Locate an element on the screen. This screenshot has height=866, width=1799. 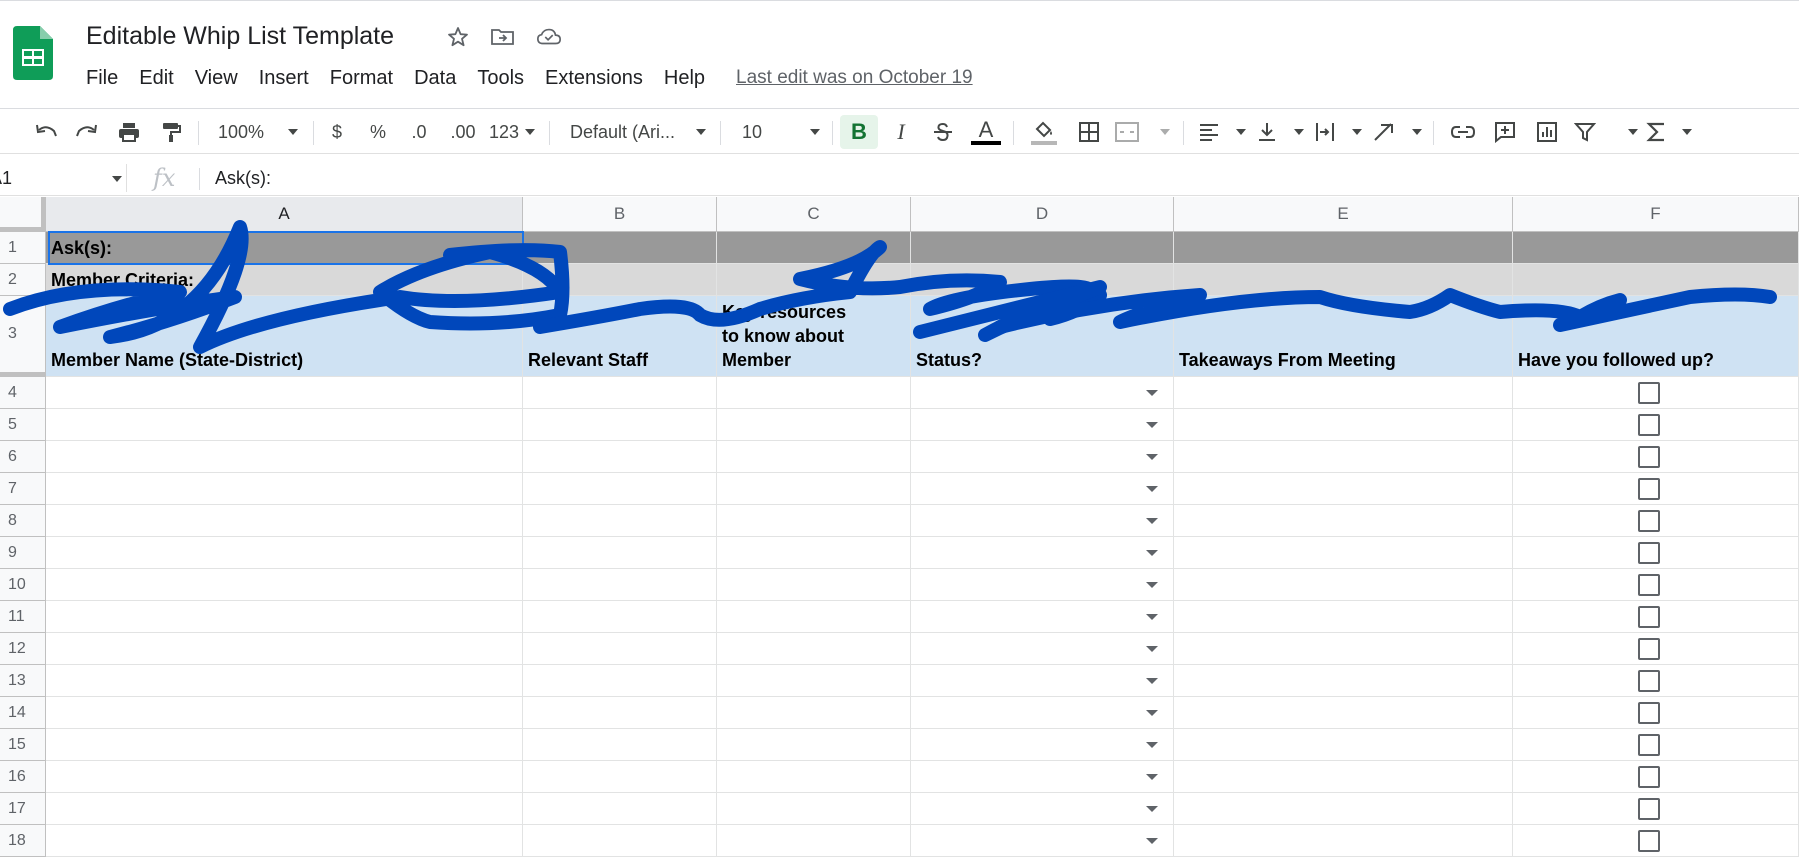
cell-b16 is located at coordinates (620, 777).